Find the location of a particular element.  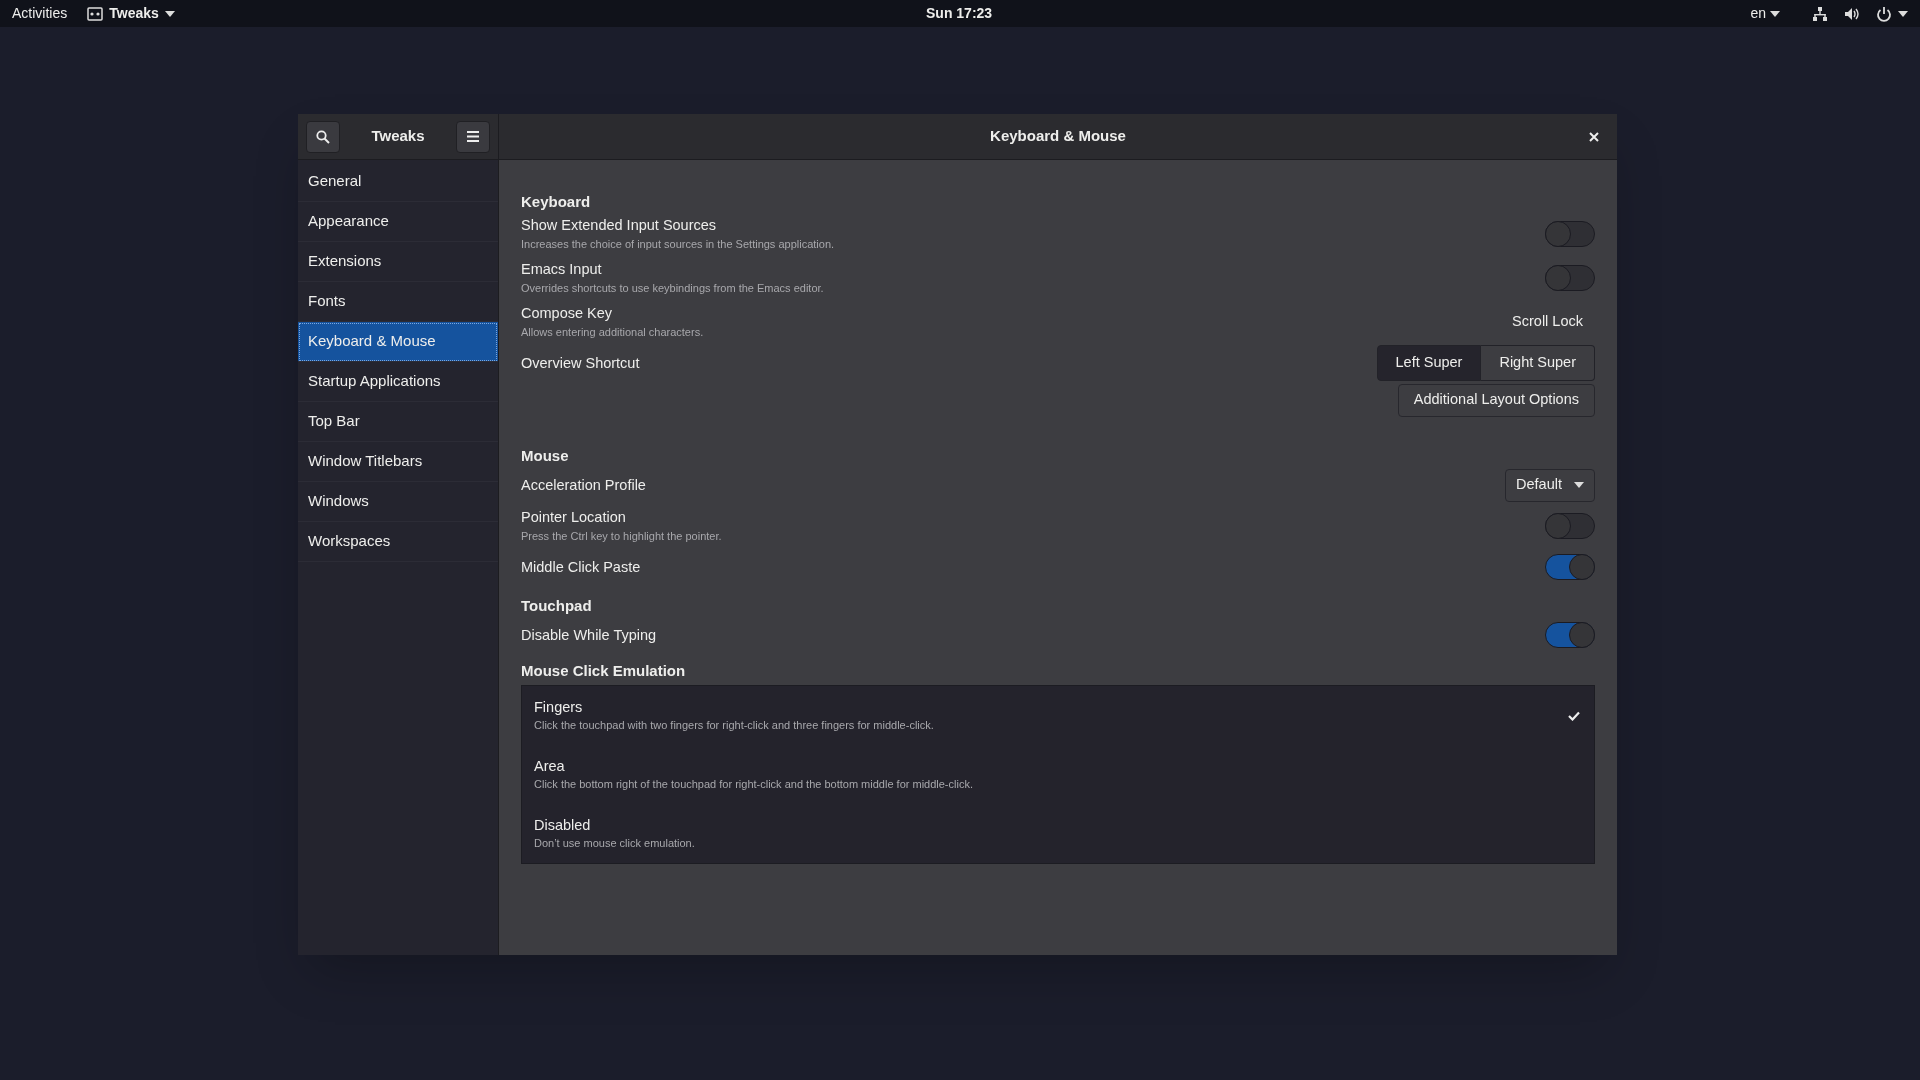

language-menu: en is located at coordinates (1765, 13).